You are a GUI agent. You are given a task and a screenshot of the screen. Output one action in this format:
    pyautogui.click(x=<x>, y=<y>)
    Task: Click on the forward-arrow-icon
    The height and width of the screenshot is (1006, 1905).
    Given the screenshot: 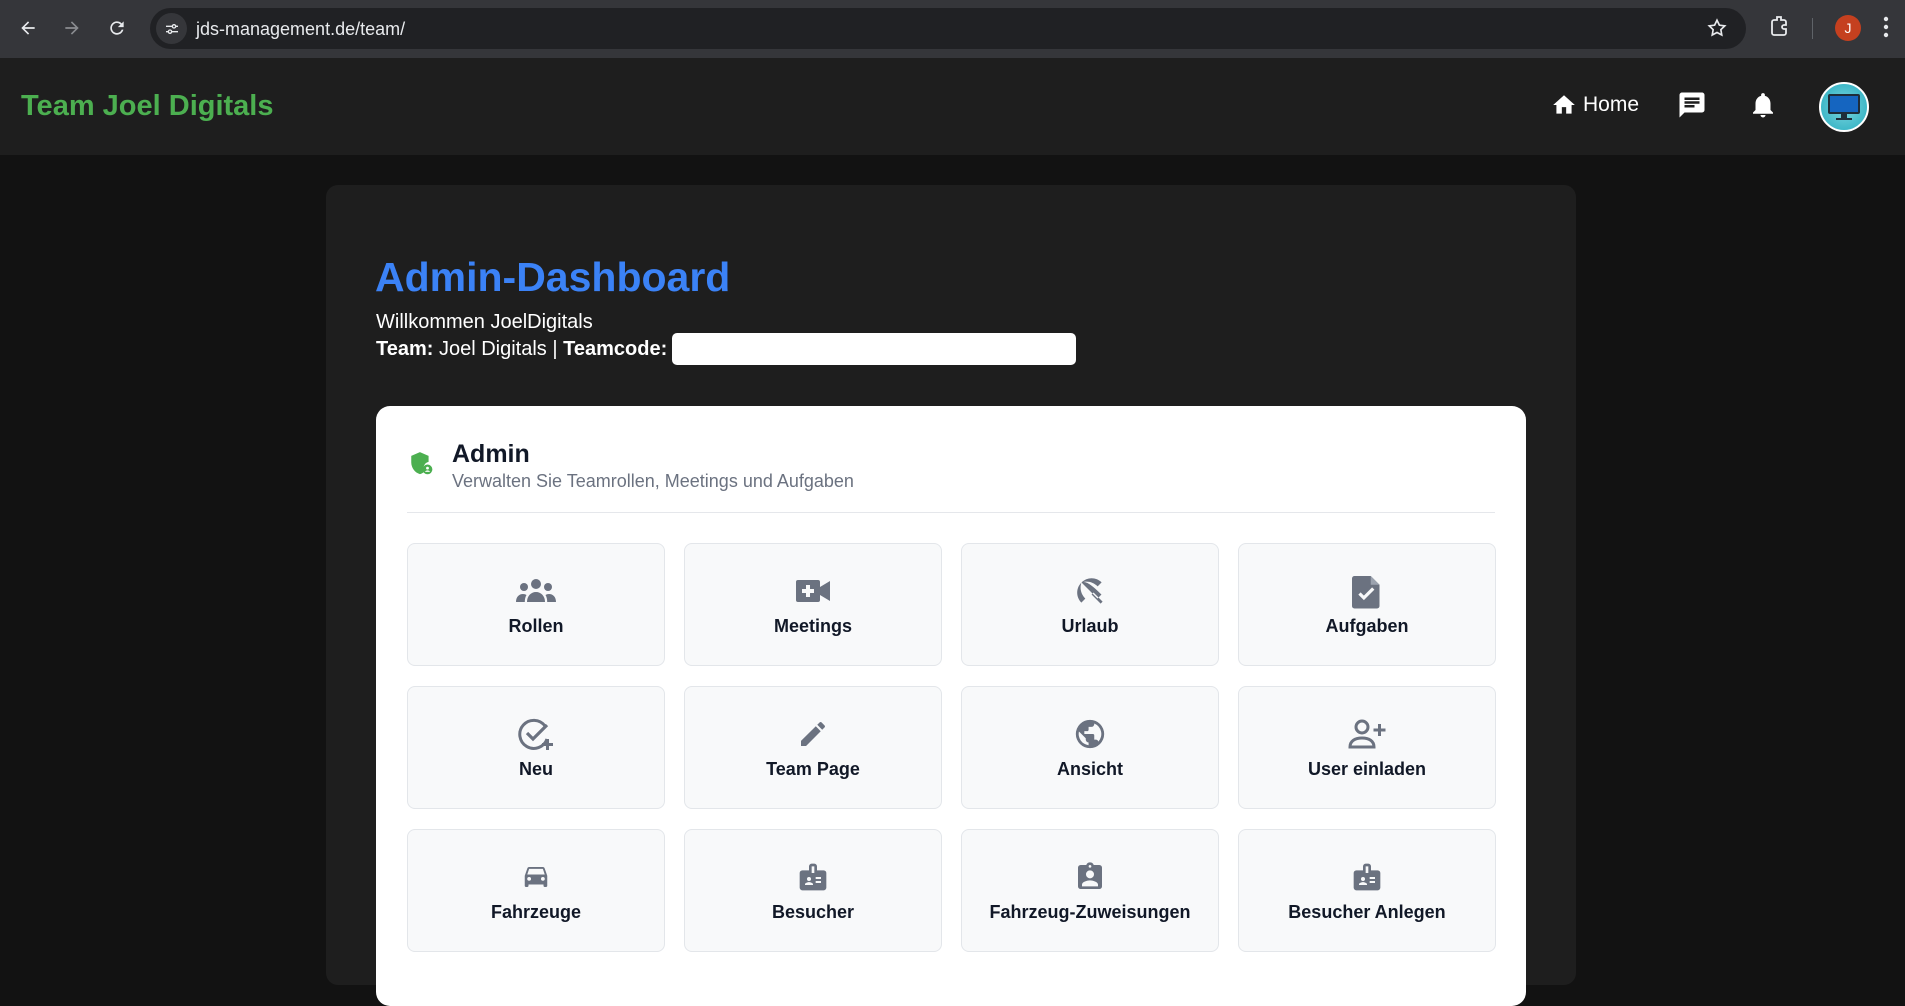 What is the action you would take?
    pyautogui.click(x=72, y=28)
    